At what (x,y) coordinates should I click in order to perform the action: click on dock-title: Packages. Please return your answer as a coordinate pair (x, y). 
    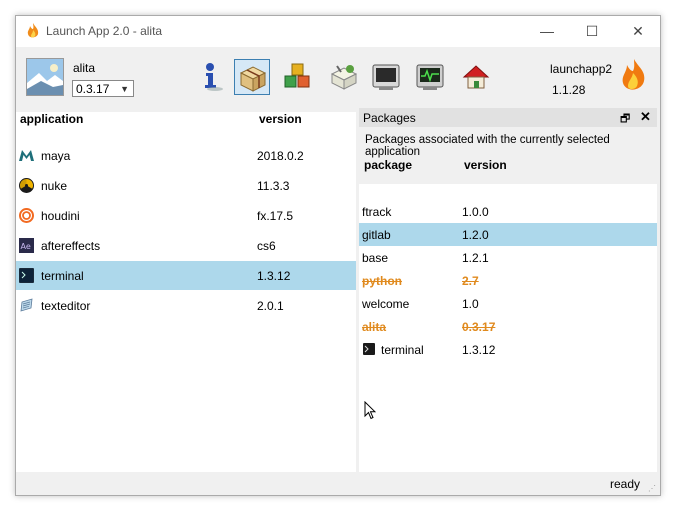
    Looking at the image, I should click on (389, 118).